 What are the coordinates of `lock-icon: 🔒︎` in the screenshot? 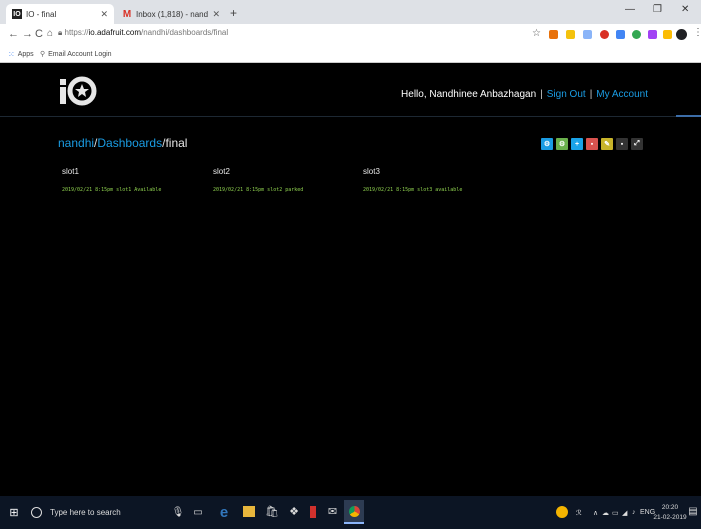 It's located at (60, 32).